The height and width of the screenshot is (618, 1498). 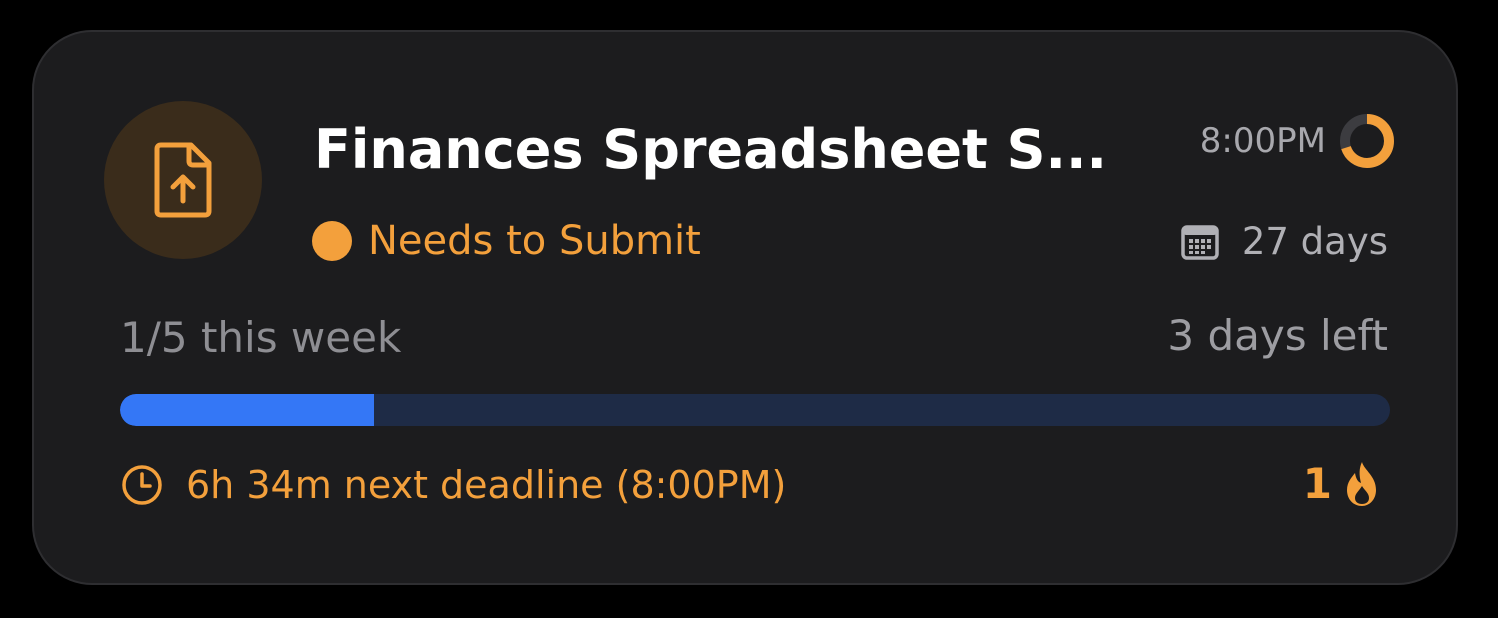 I want to click on streak-counter: 1, so click(x=1342, y=484).